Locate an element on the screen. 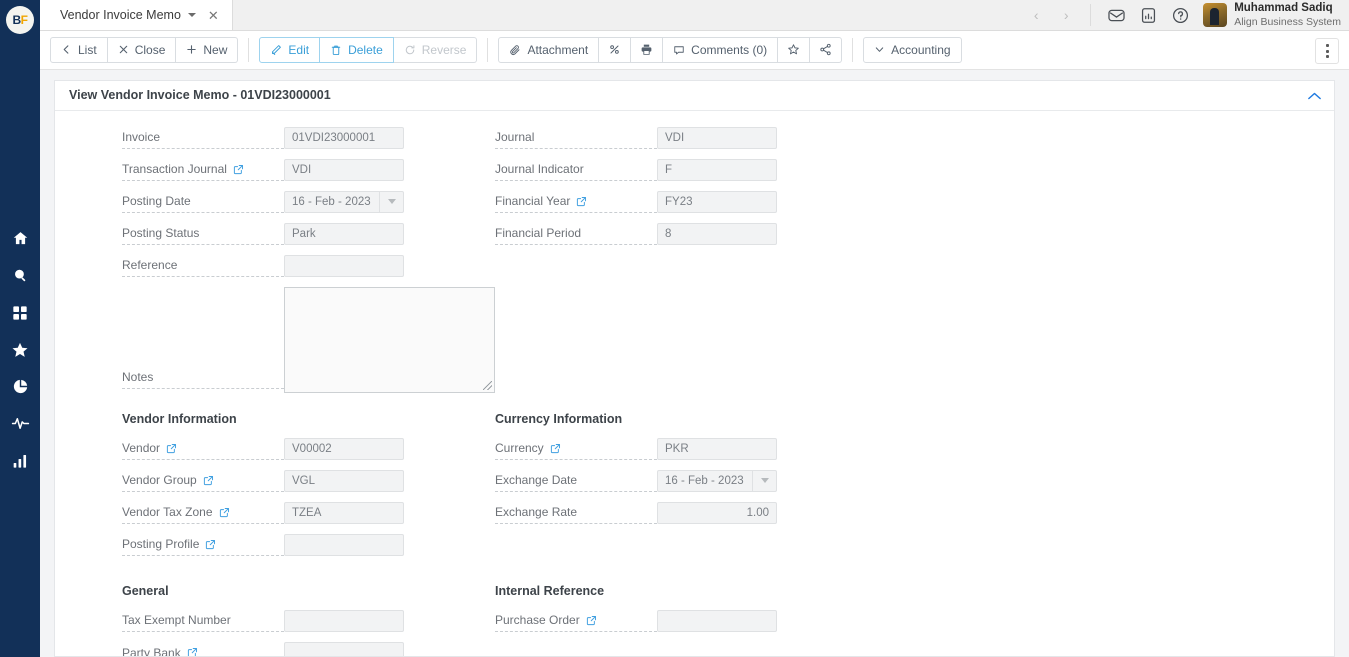 The width and height of the screenshot is (1349, 657). accounting-dropdown: Accounting is located at coordinates (912, 49).